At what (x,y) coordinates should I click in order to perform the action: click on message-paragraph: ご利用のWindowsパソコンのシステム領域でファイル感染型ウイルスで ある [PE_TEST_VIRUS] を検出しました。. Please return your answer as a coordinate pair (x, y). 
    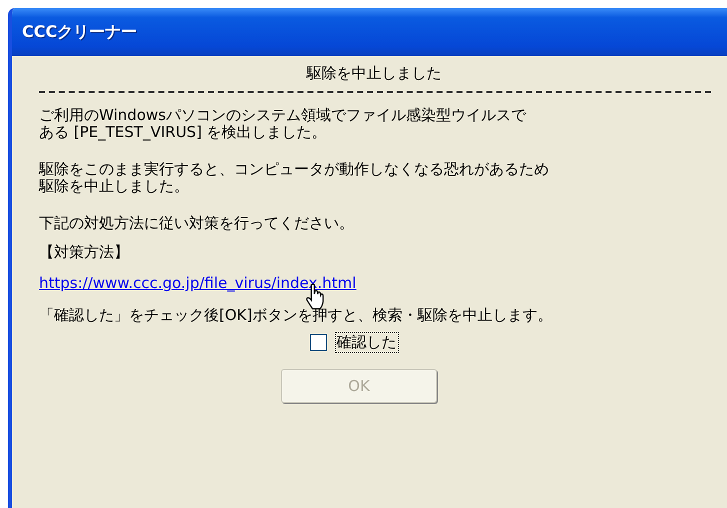
    Looking at the image, I should click on (283, 124).